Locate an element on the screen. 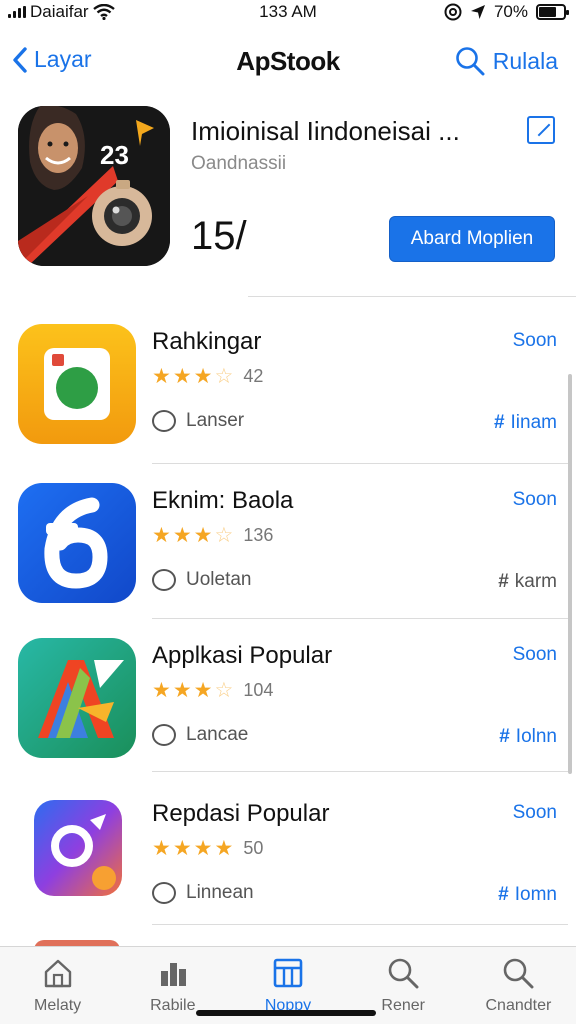  featured-artwork-icon is located at coordinates (94, 186).